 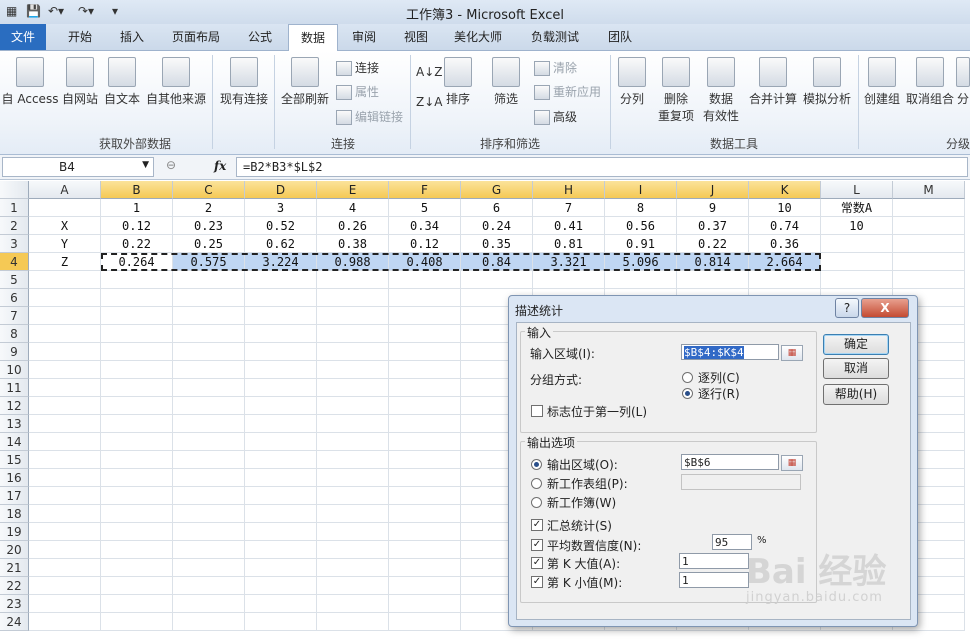 I want to click on cell-a14, so click(x=65, y=442).